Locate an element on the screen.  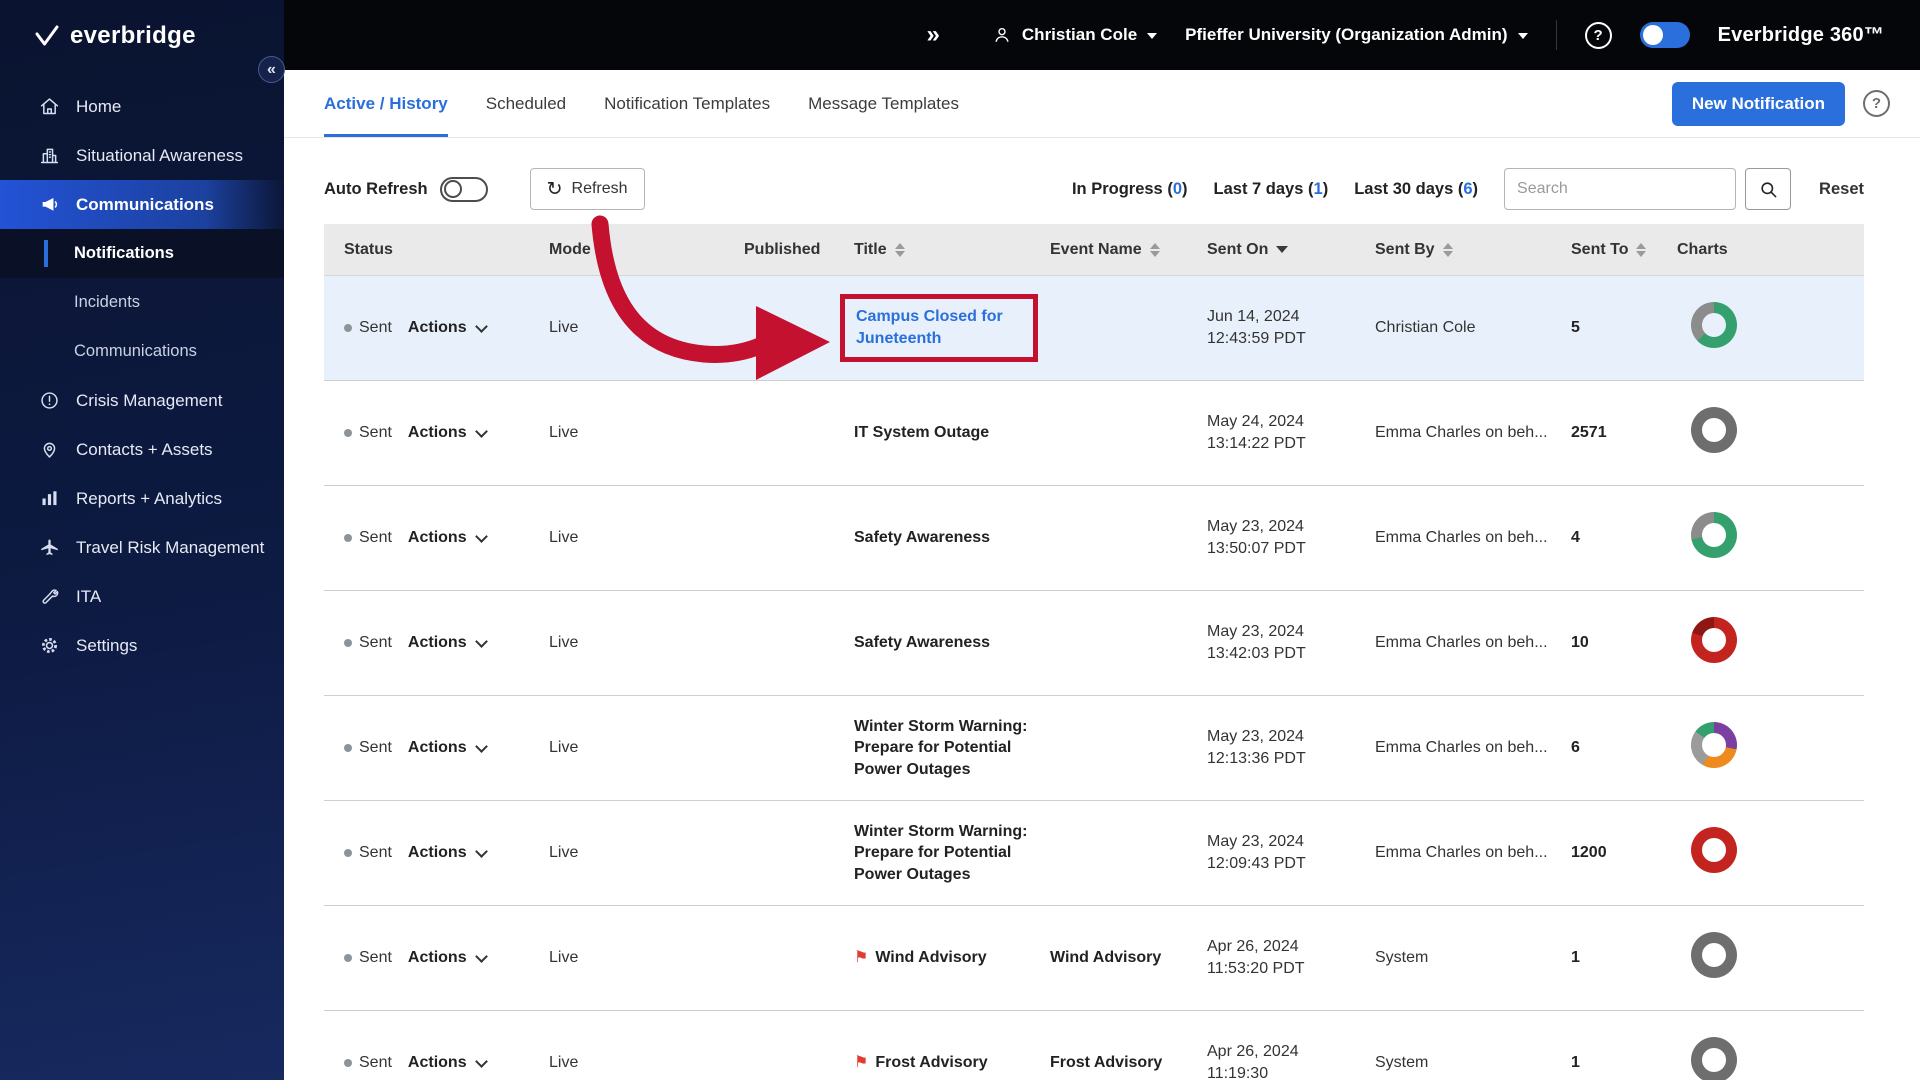
column-header-sent-on: Sent On is located at coordinates (1291, 250).